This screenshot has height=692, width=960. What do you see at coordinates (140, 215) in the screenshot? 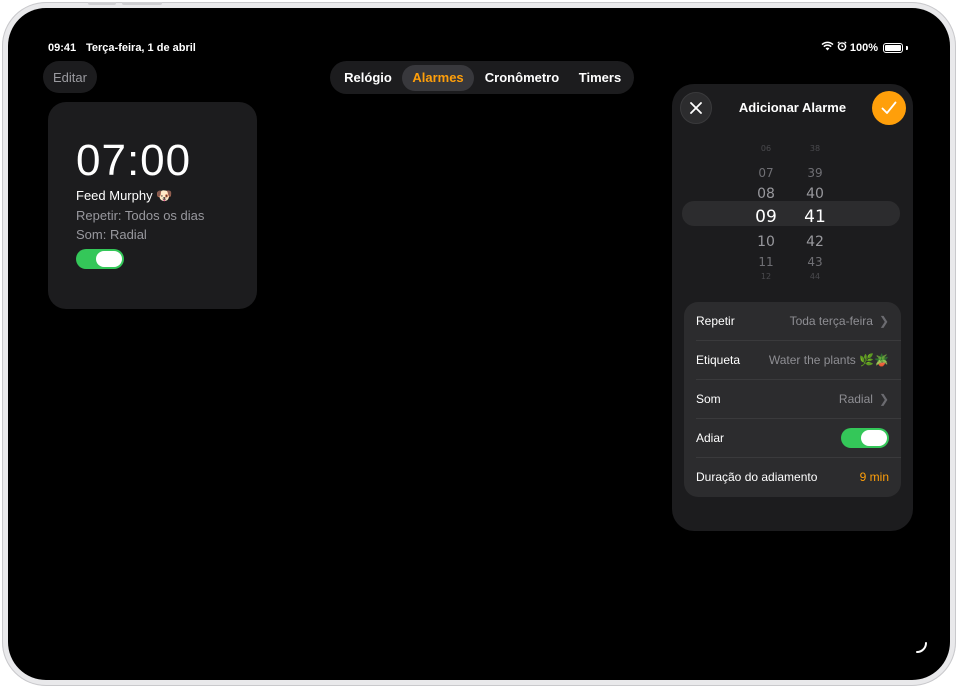
I see `alarm-repeat: Repetir: Todos os dias` at bounding box center [140, 215].